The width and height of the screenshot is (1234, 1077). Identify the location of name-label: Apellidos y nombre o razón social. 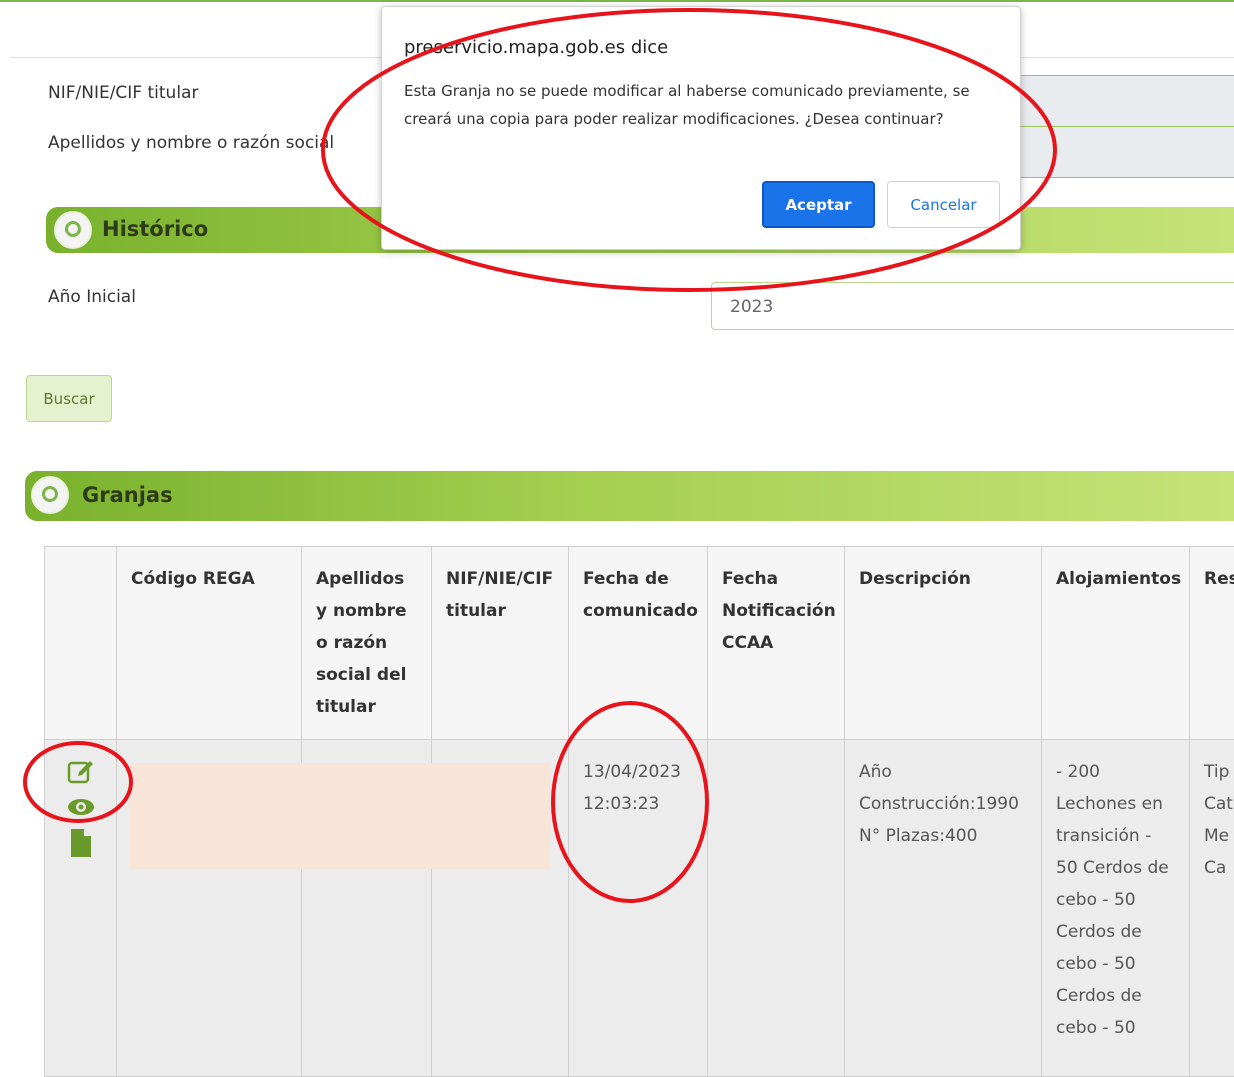
(191, 143).